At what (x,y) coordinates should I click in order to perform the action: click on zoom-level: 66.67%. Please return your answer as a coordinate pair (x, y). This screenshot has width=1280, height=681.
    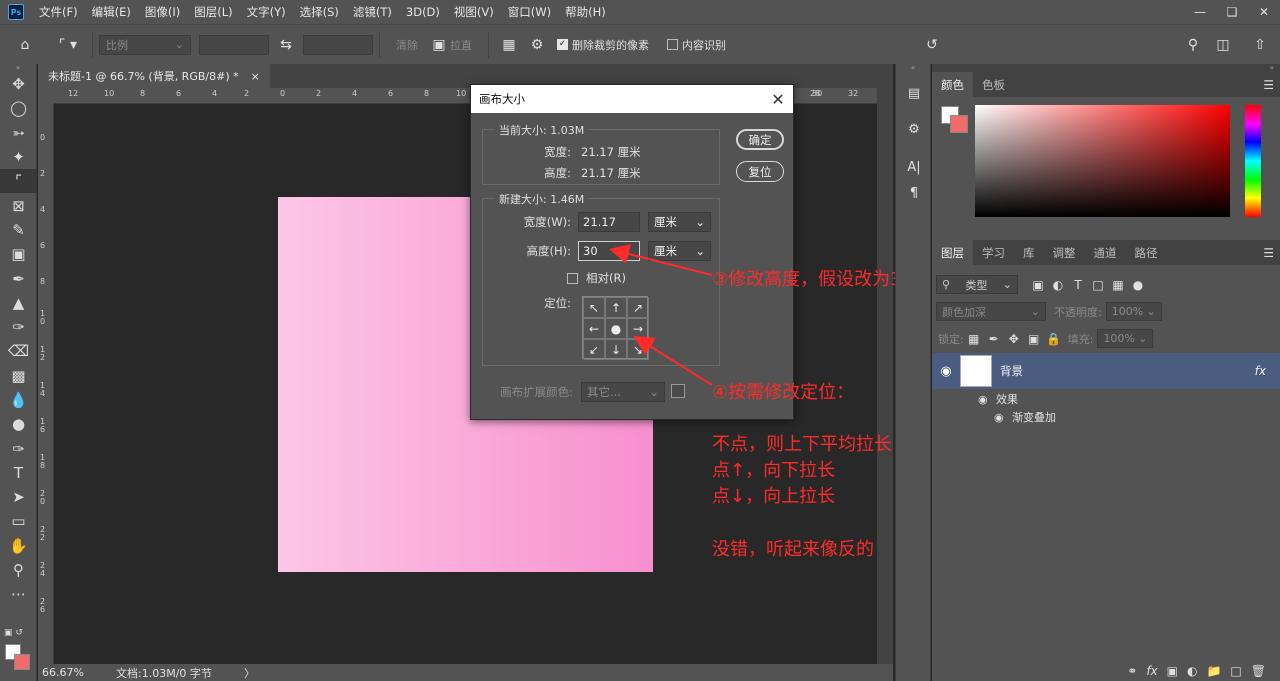
    Looking at the image, I should click on (79, 672).